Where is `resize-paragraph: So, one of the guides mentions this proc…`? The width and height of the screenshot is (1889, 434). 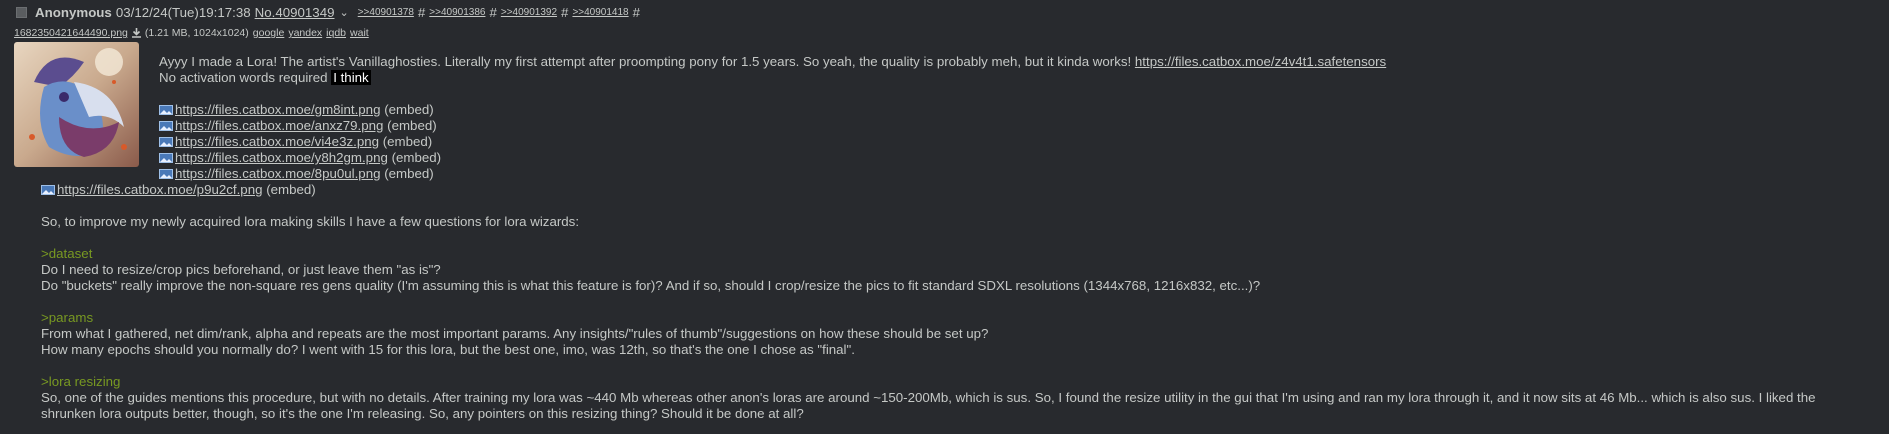
resize-paragraph: So, one of the guides mentions this proc… is located at coordinates (928, 405).